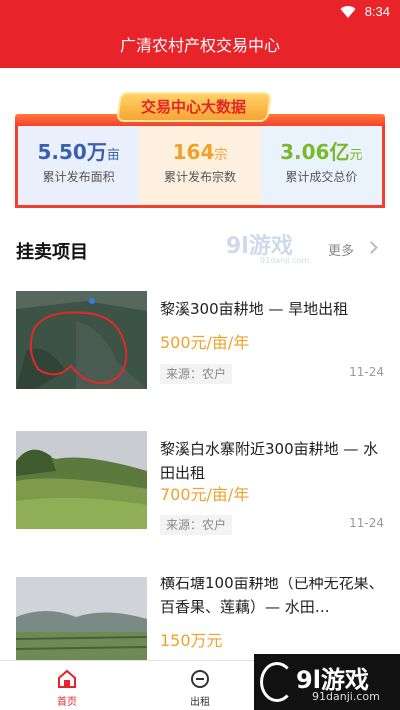 The width and height of the screenshot is (400, 710). I want to click on tab-home-label: 首页, so click(67, 702).